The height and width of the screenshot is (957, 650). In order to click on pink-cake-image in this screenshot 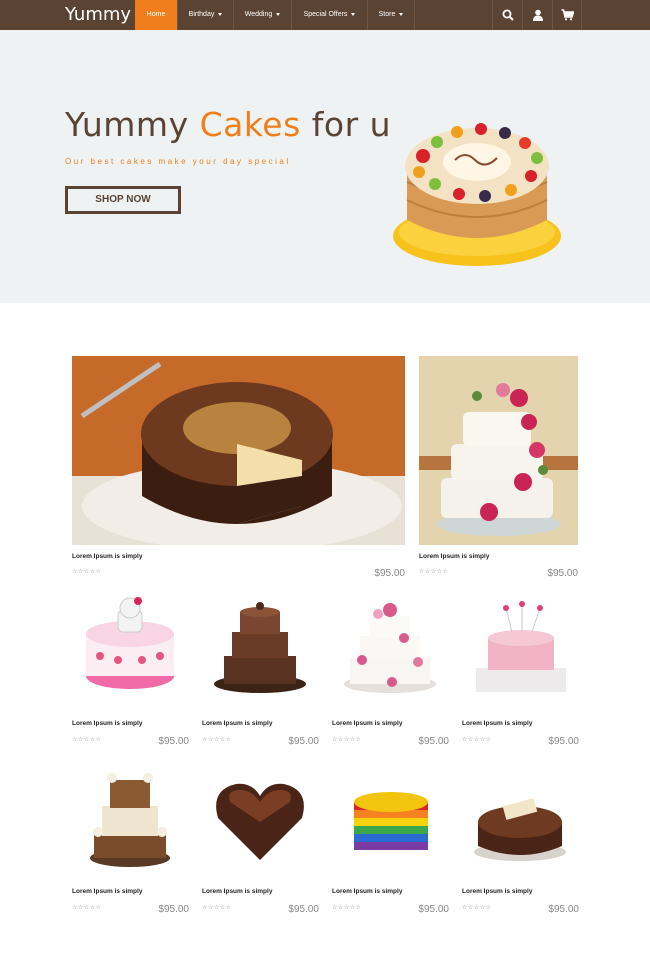, I will do `click(520, 651)`.